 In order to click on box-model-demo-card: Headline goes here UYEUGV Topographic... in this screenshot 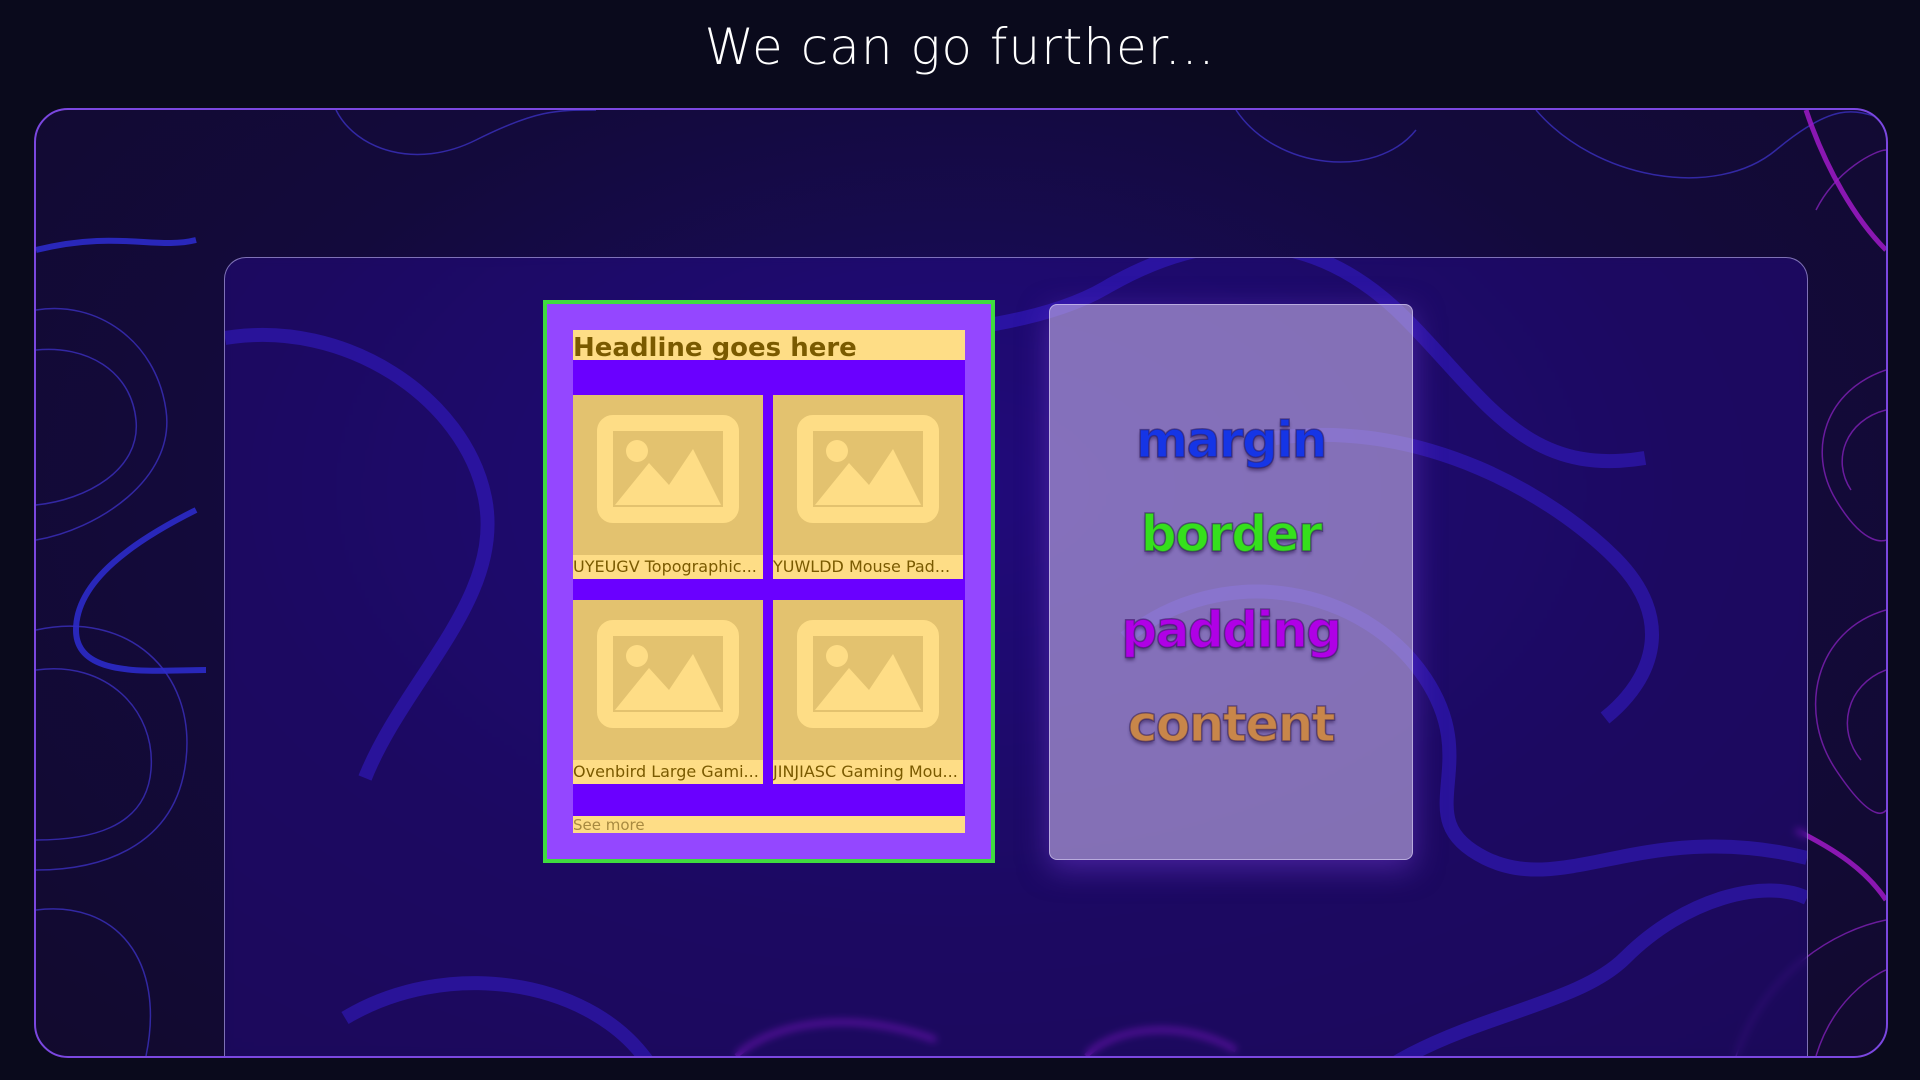, I will do `click(769, 581)`.